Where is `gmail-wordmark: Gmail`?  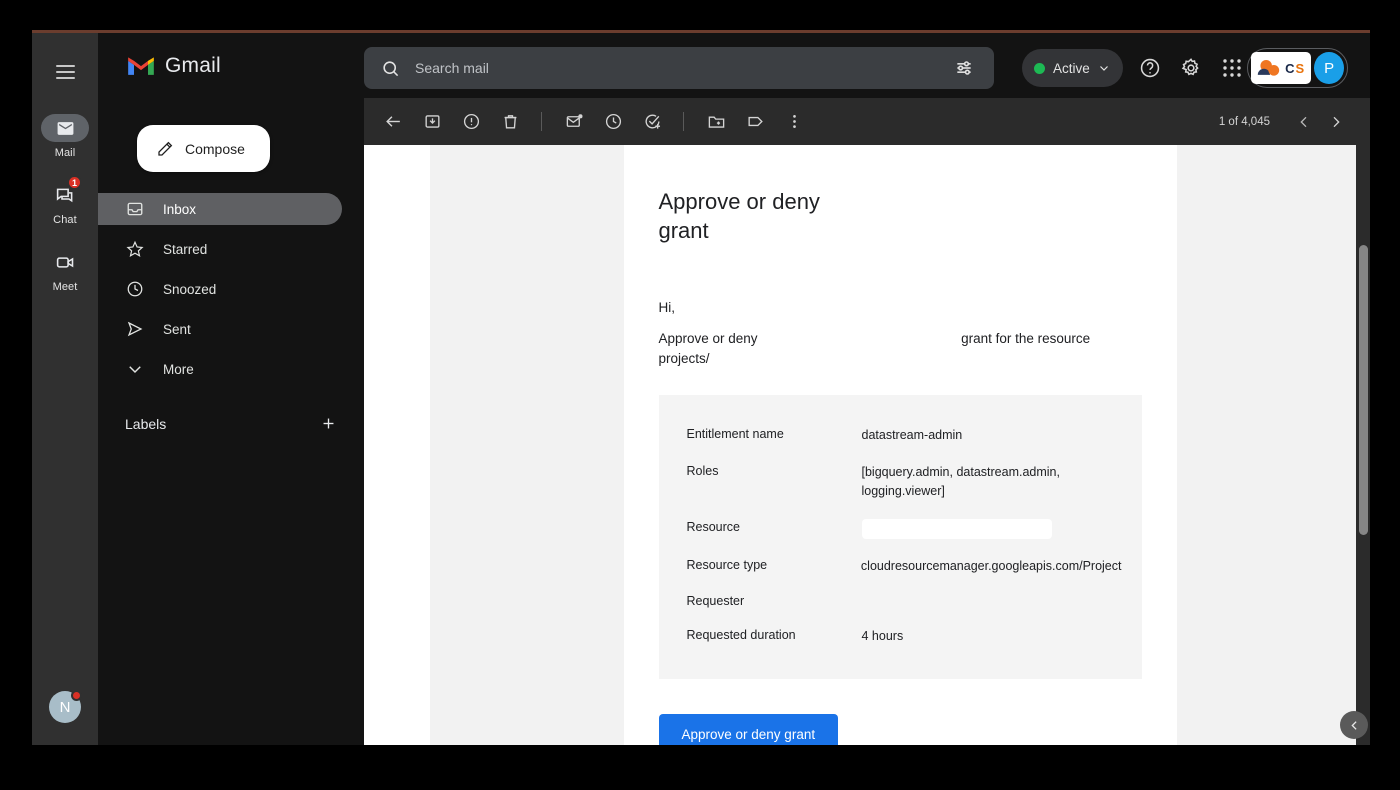
gmail-wordmark: Gmail is located at coordinates (193, 65).